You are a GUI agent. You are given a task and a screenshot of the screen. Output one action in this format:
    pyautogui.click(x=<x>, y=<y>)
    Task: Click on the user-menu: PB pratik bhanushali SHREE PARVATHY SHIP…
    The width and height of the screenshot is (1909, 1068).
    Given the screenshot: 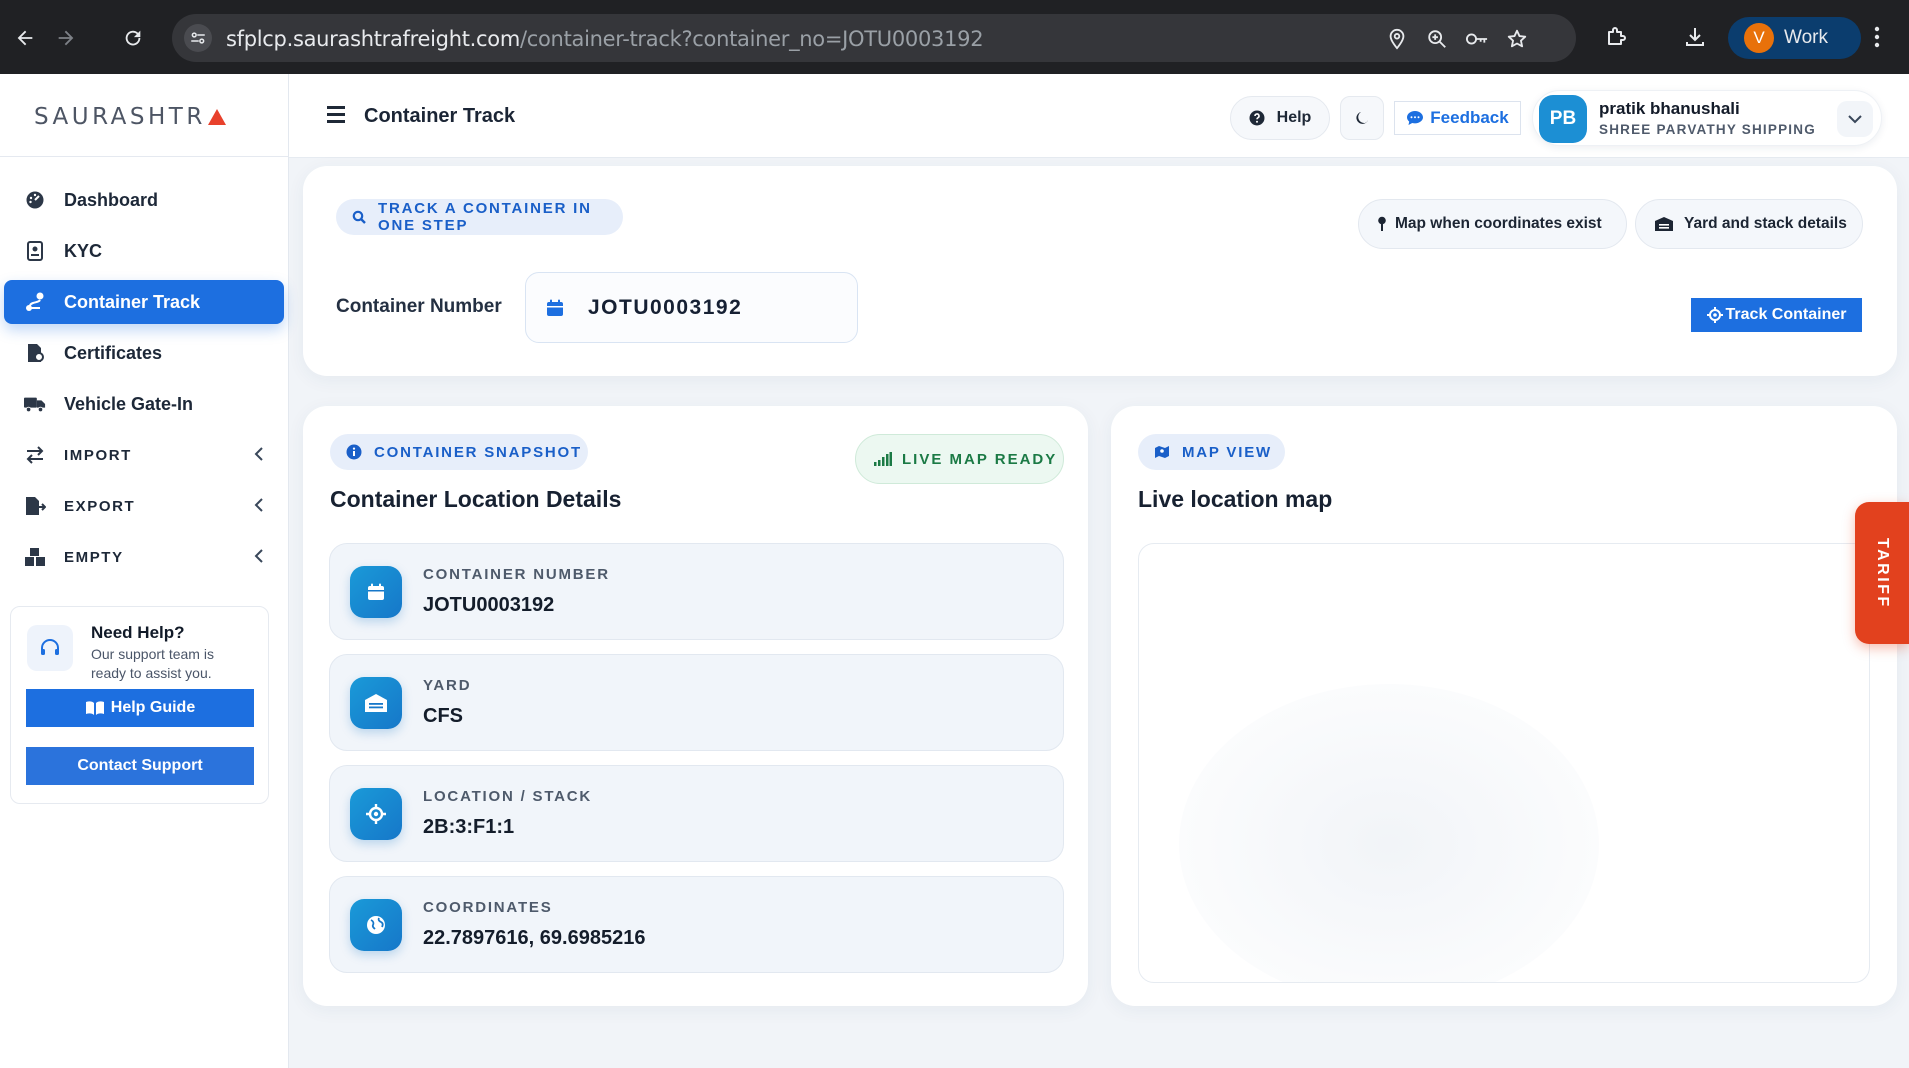 What is the action you would take?
    pyautogui.click(x=1707, y=118)
    